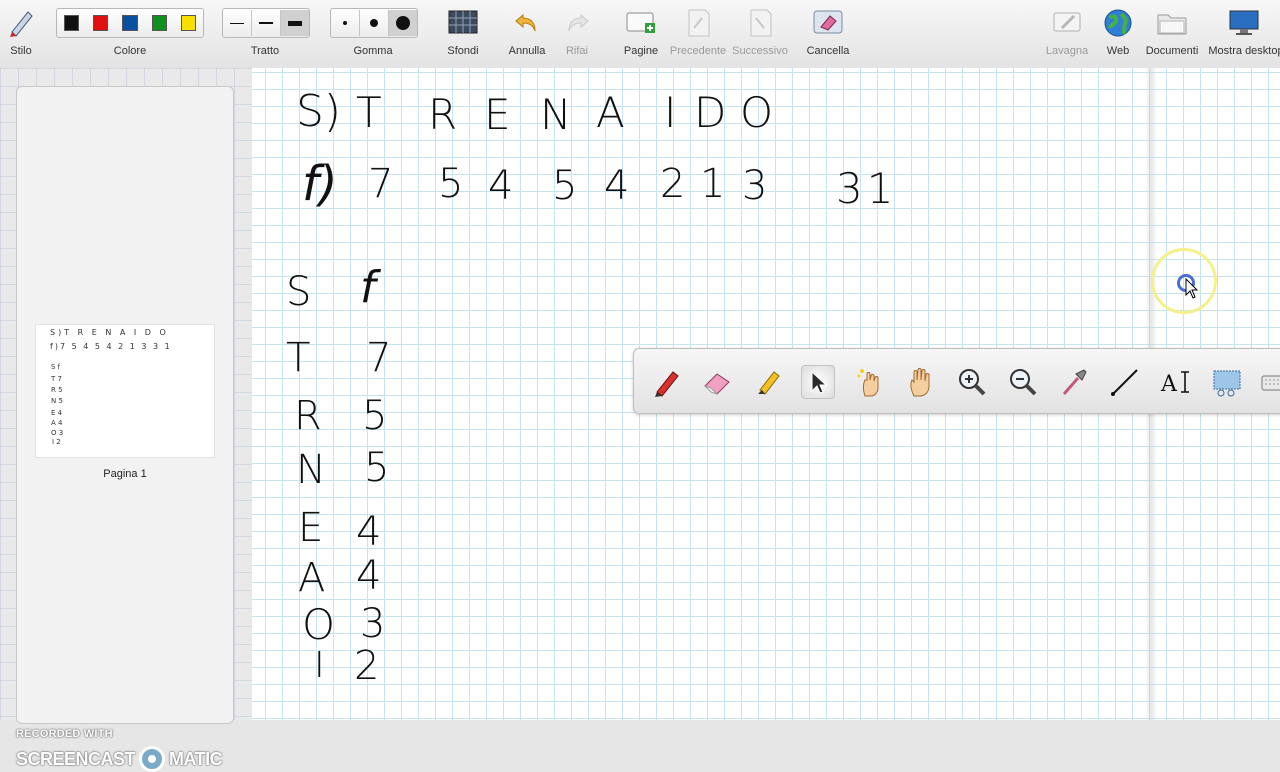 The image size is (1280, 772). What do you see at coordinates (1074, 382) in the screenshot?
I see `color-picker-icon` at bounding box center [1074, 382].